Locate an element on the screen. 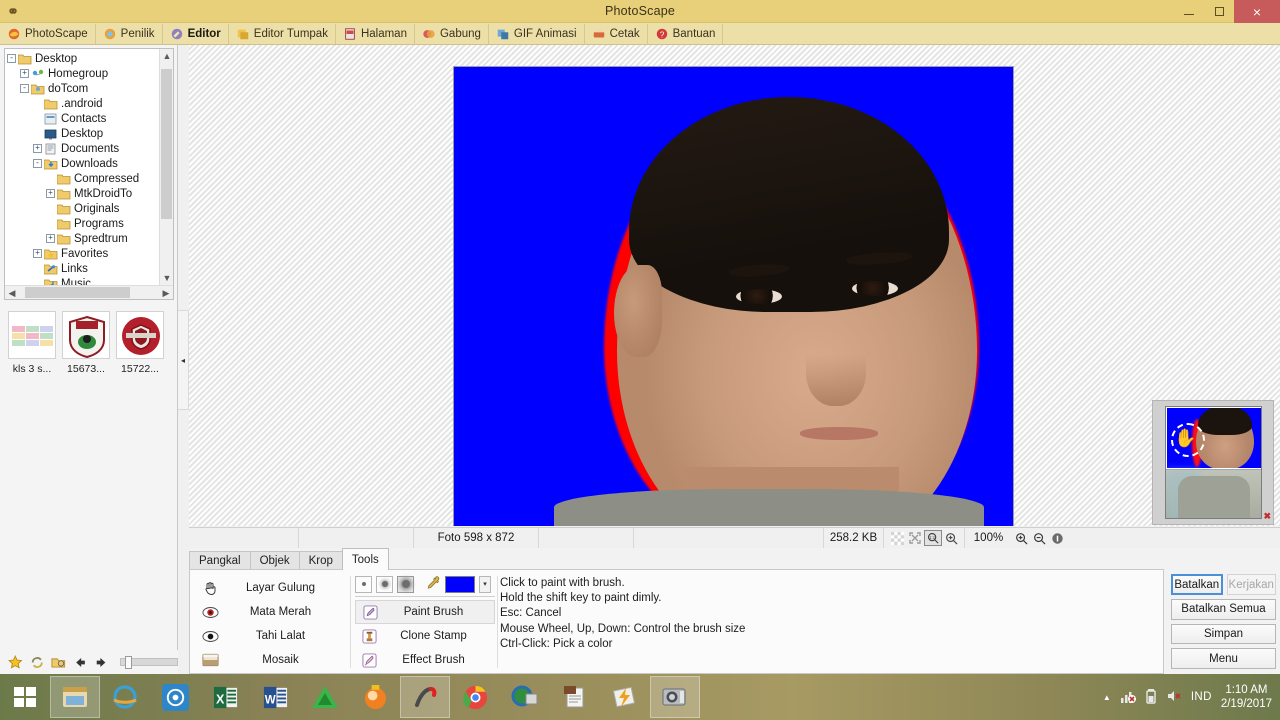 This screenshot has height=720, width=1280. tab-pangkal: Pangkal is located at coordinates (220, 560).